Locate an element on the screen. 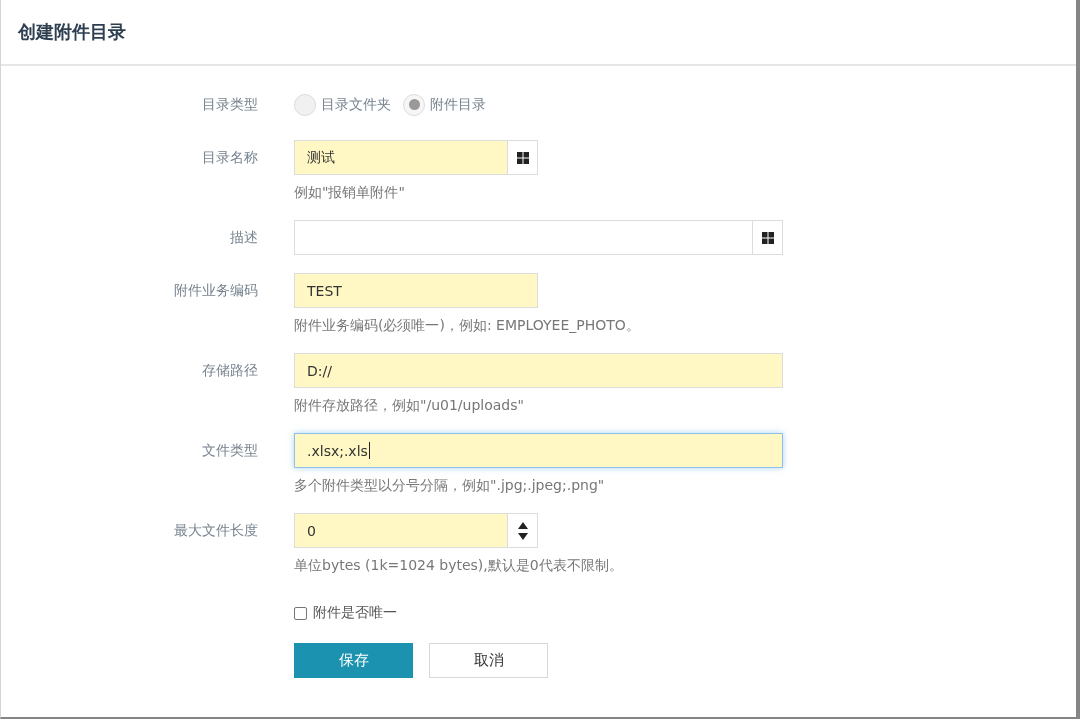  form-label: 文件类型 is located at coordinates (230, 450).